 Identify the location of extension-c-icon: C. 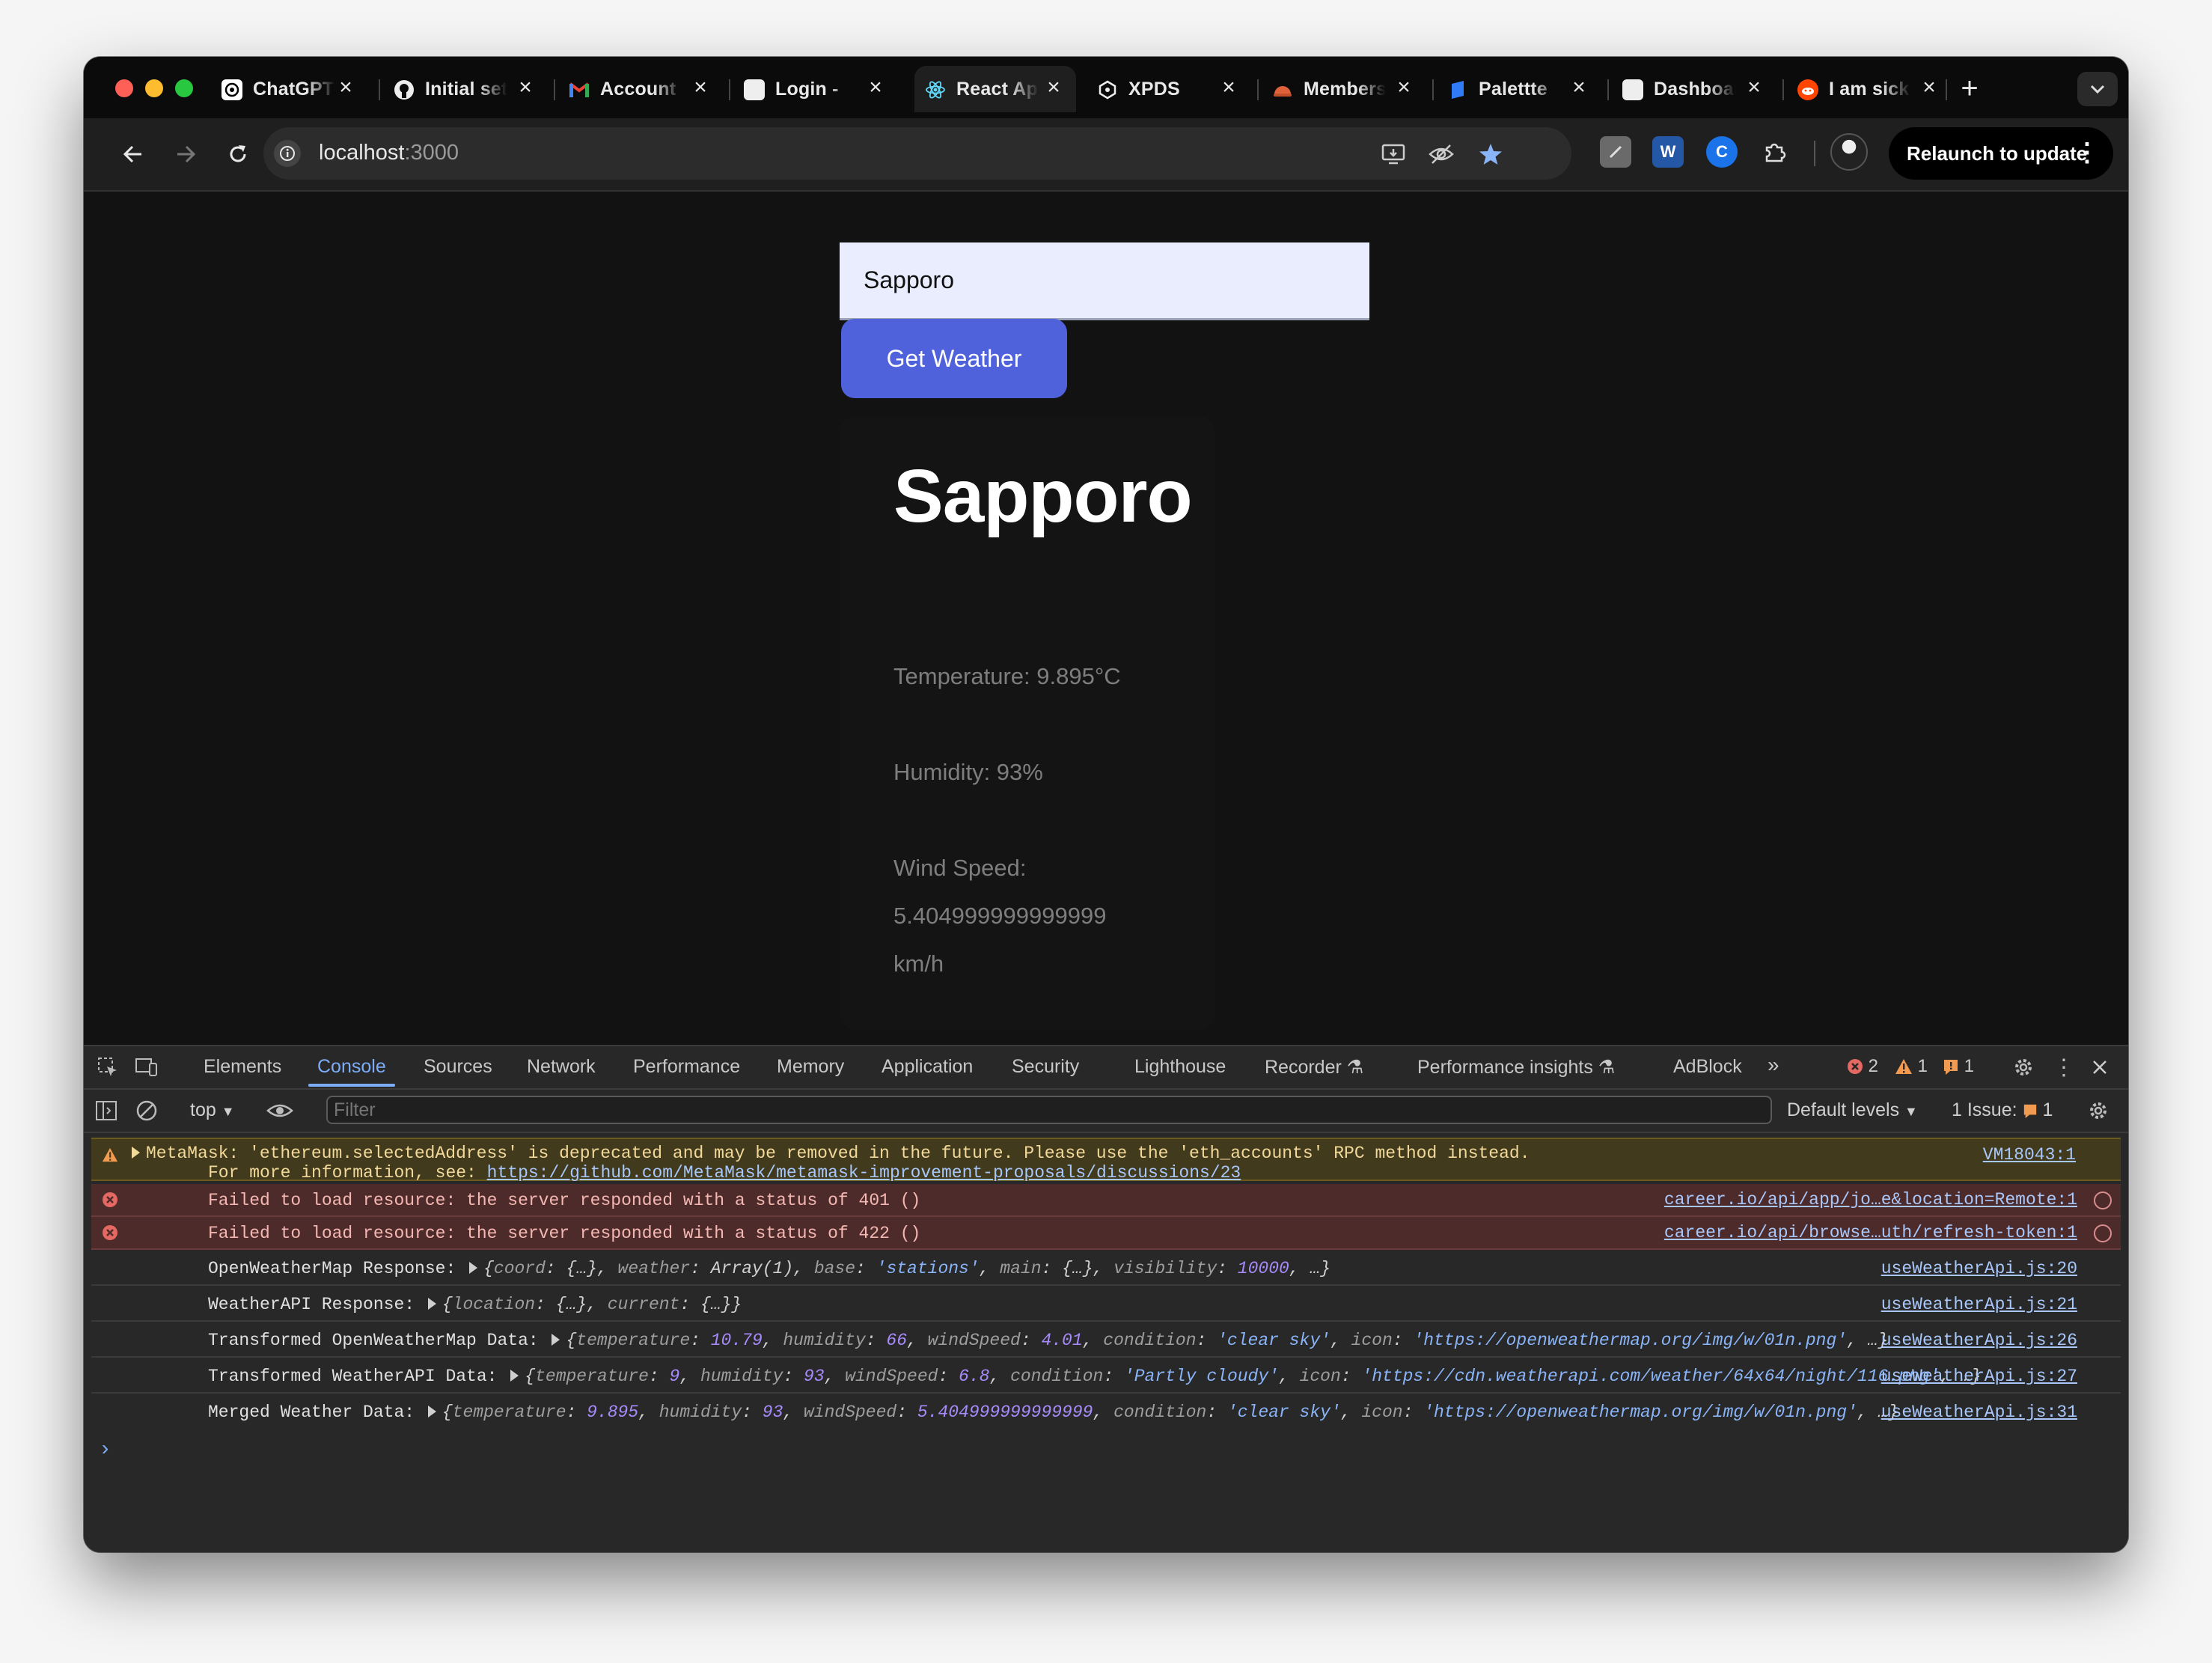
(1722, 152).